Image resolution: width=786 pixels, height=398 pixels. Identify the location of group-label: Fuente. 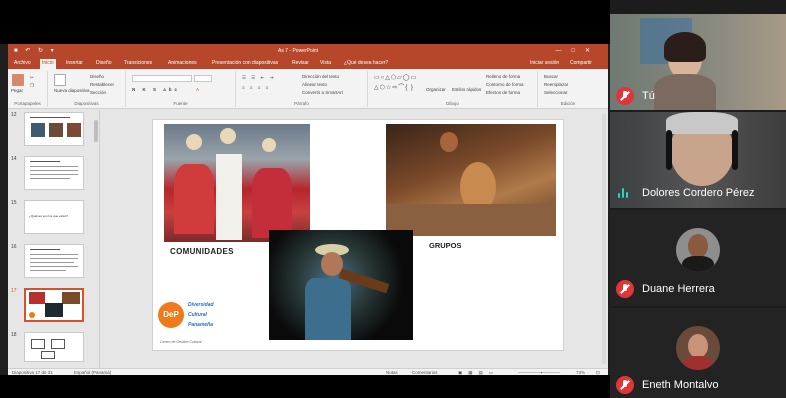
(180, 103).